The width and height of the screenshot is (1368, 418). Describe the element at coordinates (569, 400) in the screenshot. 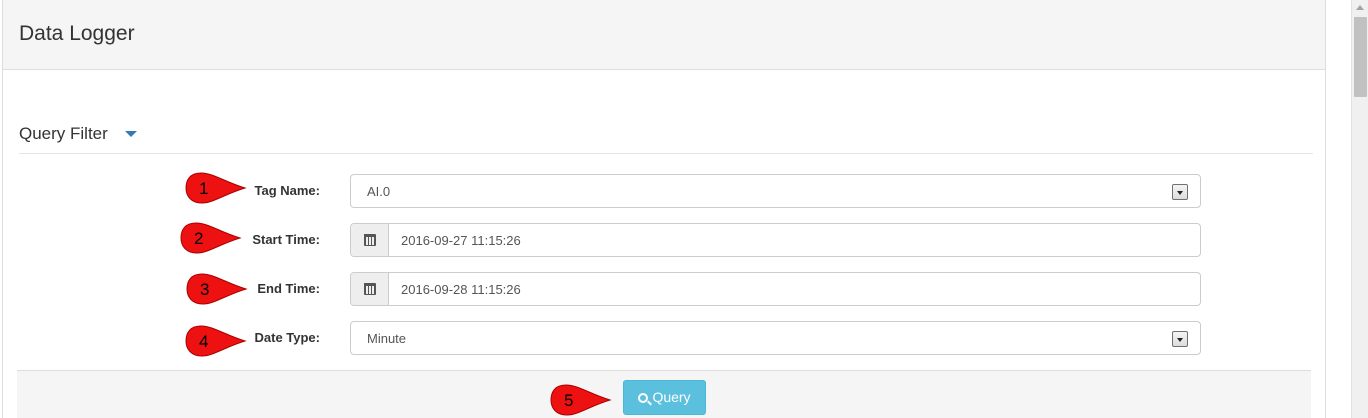

I see `marker-number: 5` at that location.